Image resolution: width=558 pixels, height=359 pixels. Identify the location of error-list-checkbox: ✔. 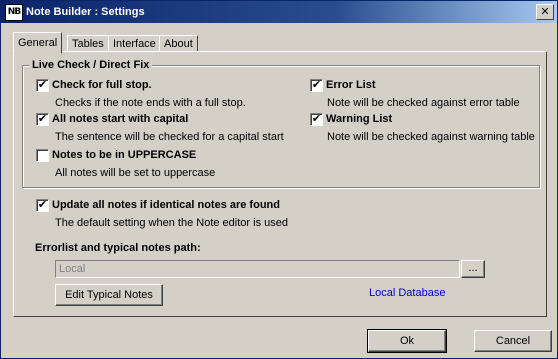
(316, 85).